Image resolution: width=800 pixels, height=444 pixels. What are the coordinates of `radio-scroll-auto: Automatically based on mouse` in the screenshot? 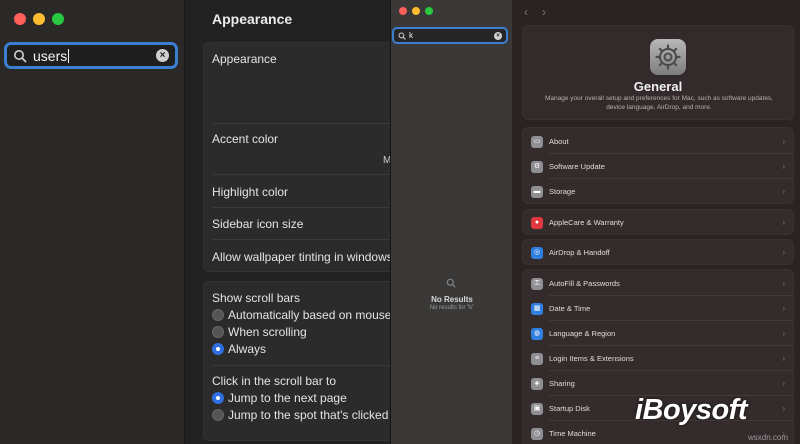 It's located at (301, 315).